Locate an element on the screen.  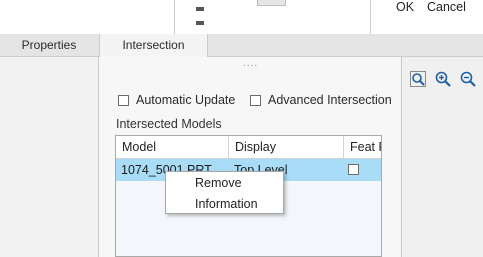
automatic-update-checkbox is located at coordinates (123, 100).